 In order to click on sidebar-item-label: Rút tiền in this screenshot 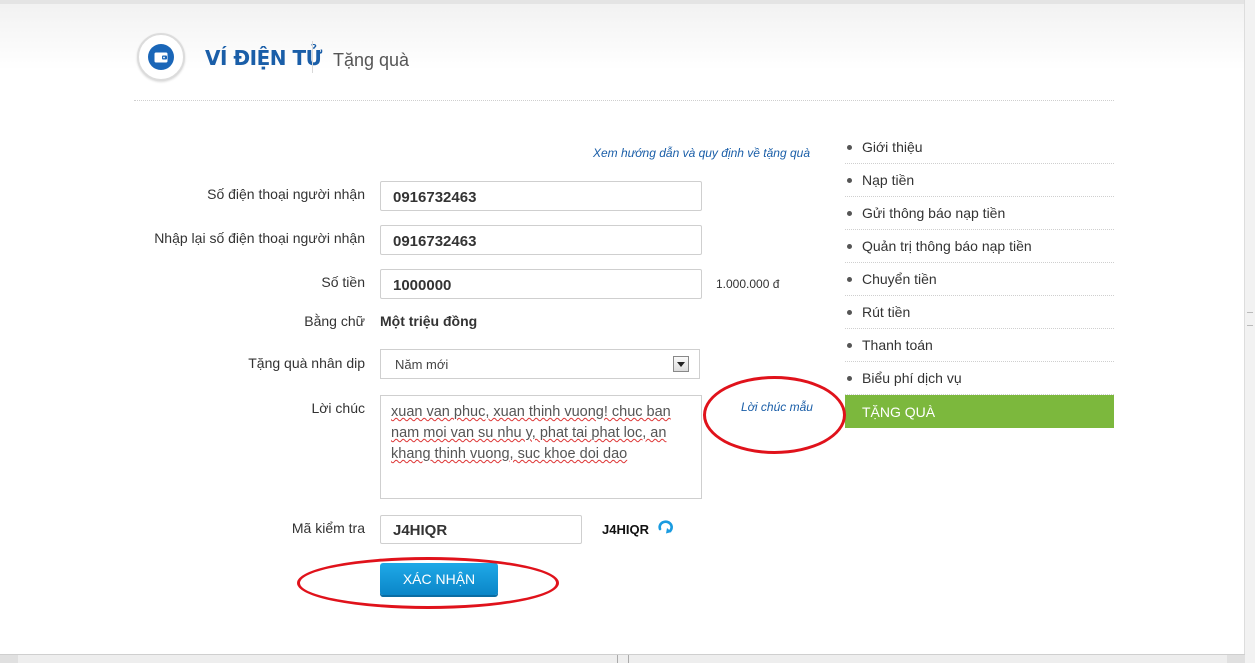, I will do `click(886, 312)`.